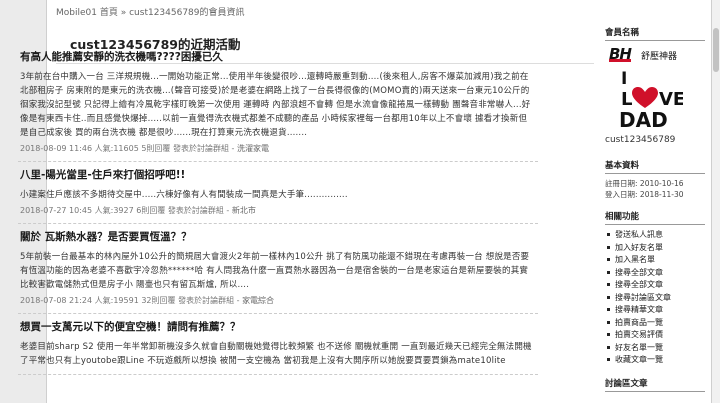  Describe the element at coordinates (56, 148) in the screenshot. I see `post-date: 2018-08-09 11:46` at that location.